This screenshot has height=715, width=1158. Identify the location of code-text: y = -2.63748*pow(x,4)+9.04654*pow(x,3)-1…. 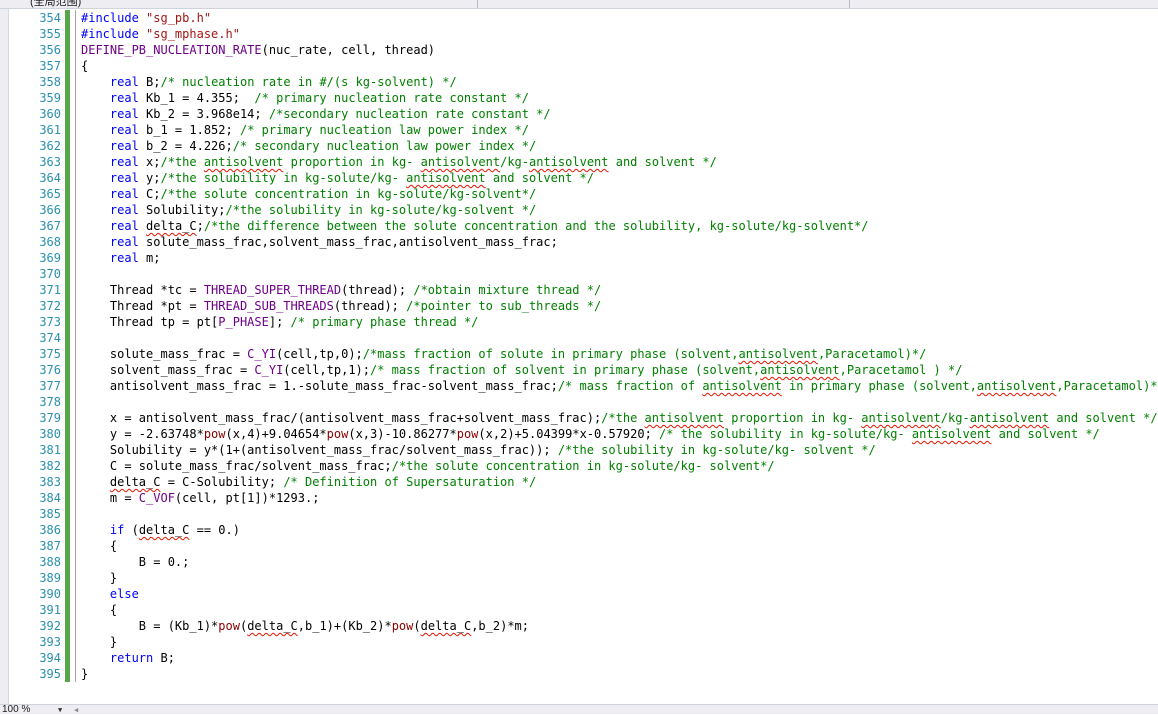
(590, 434).